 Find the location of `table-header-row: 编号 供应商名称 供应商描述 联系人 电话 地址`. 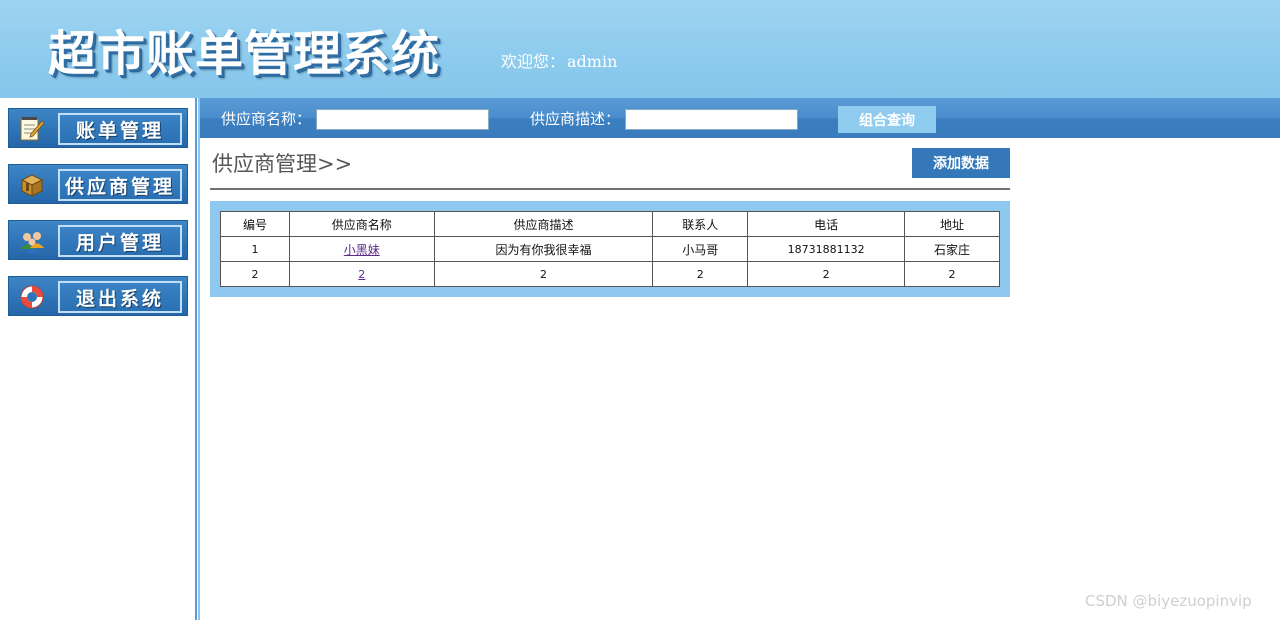

table-header-row: 编号 供应商名称 供应商描述 联系人 电话 地址 is located at coordinates (610, 224).